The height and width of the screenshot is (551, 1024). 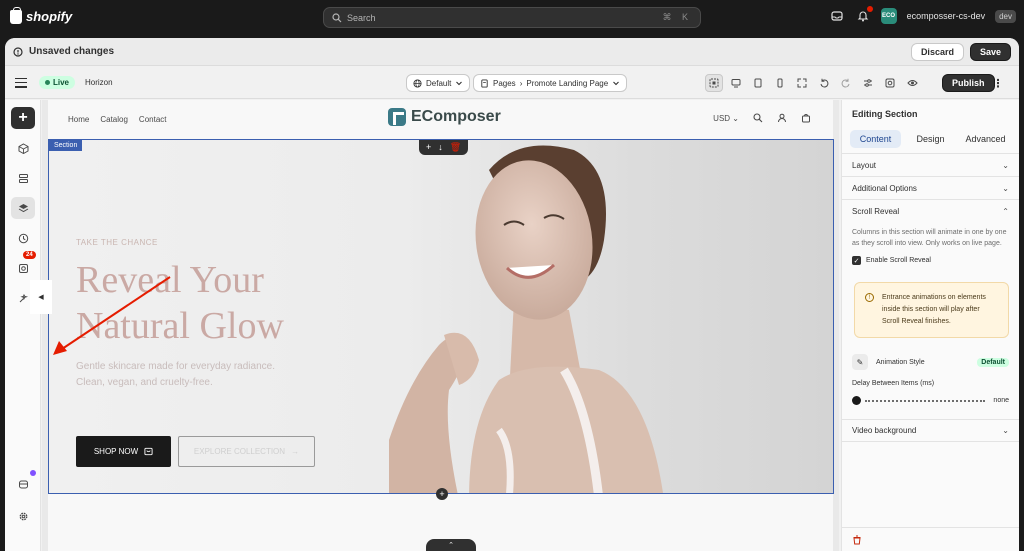 What do you see at coordinates (23, 238) in the screenshot?
I see `history-icon` at bounding box center [23, 238].